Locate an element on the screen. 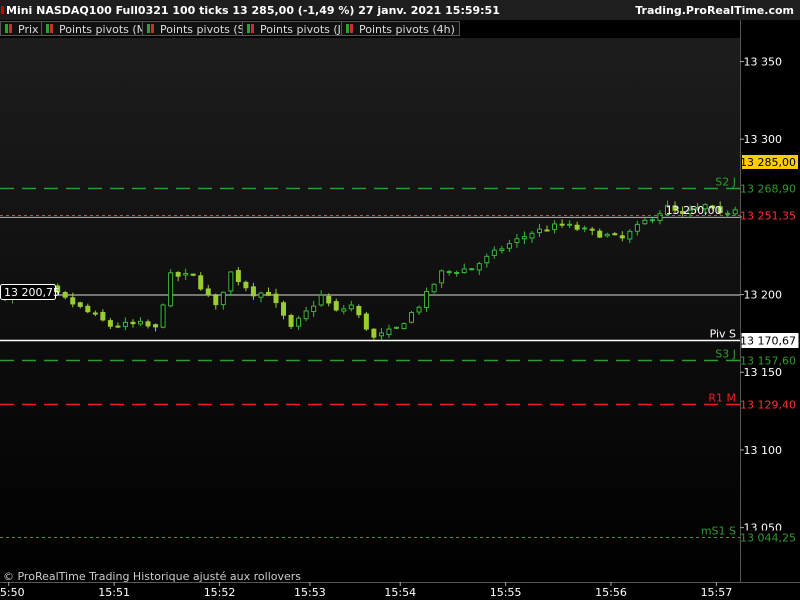 This screenshot has height=600, width=800. x-tick-label: 15:55 is located at coordinates (506, 592).